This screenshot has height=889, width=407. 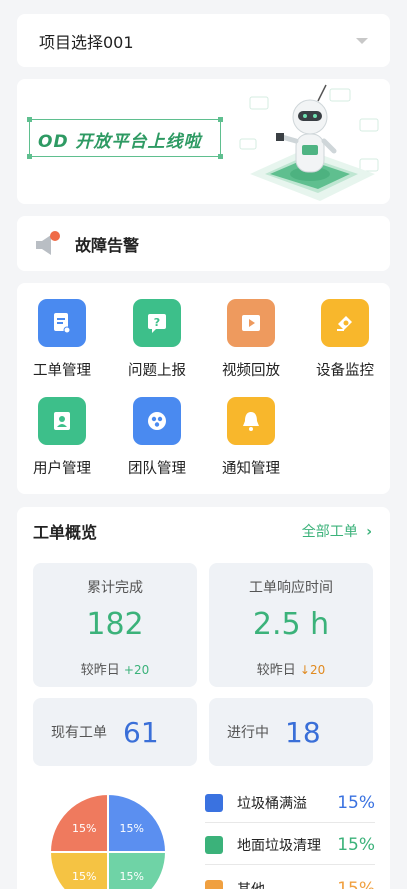 I want to click on grid-item-label: 设备监控, so click(x=345, y=371).